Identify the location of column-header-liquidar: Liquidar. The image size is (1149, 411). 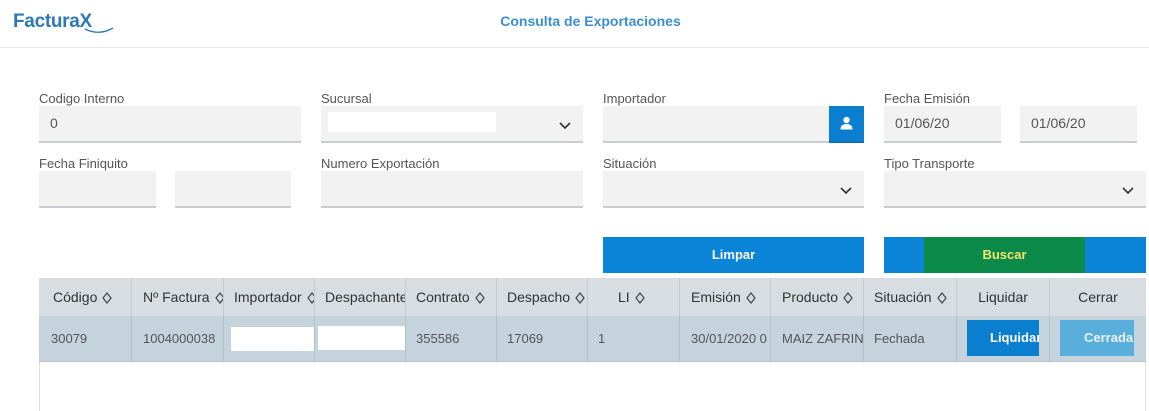
(1003, 297).